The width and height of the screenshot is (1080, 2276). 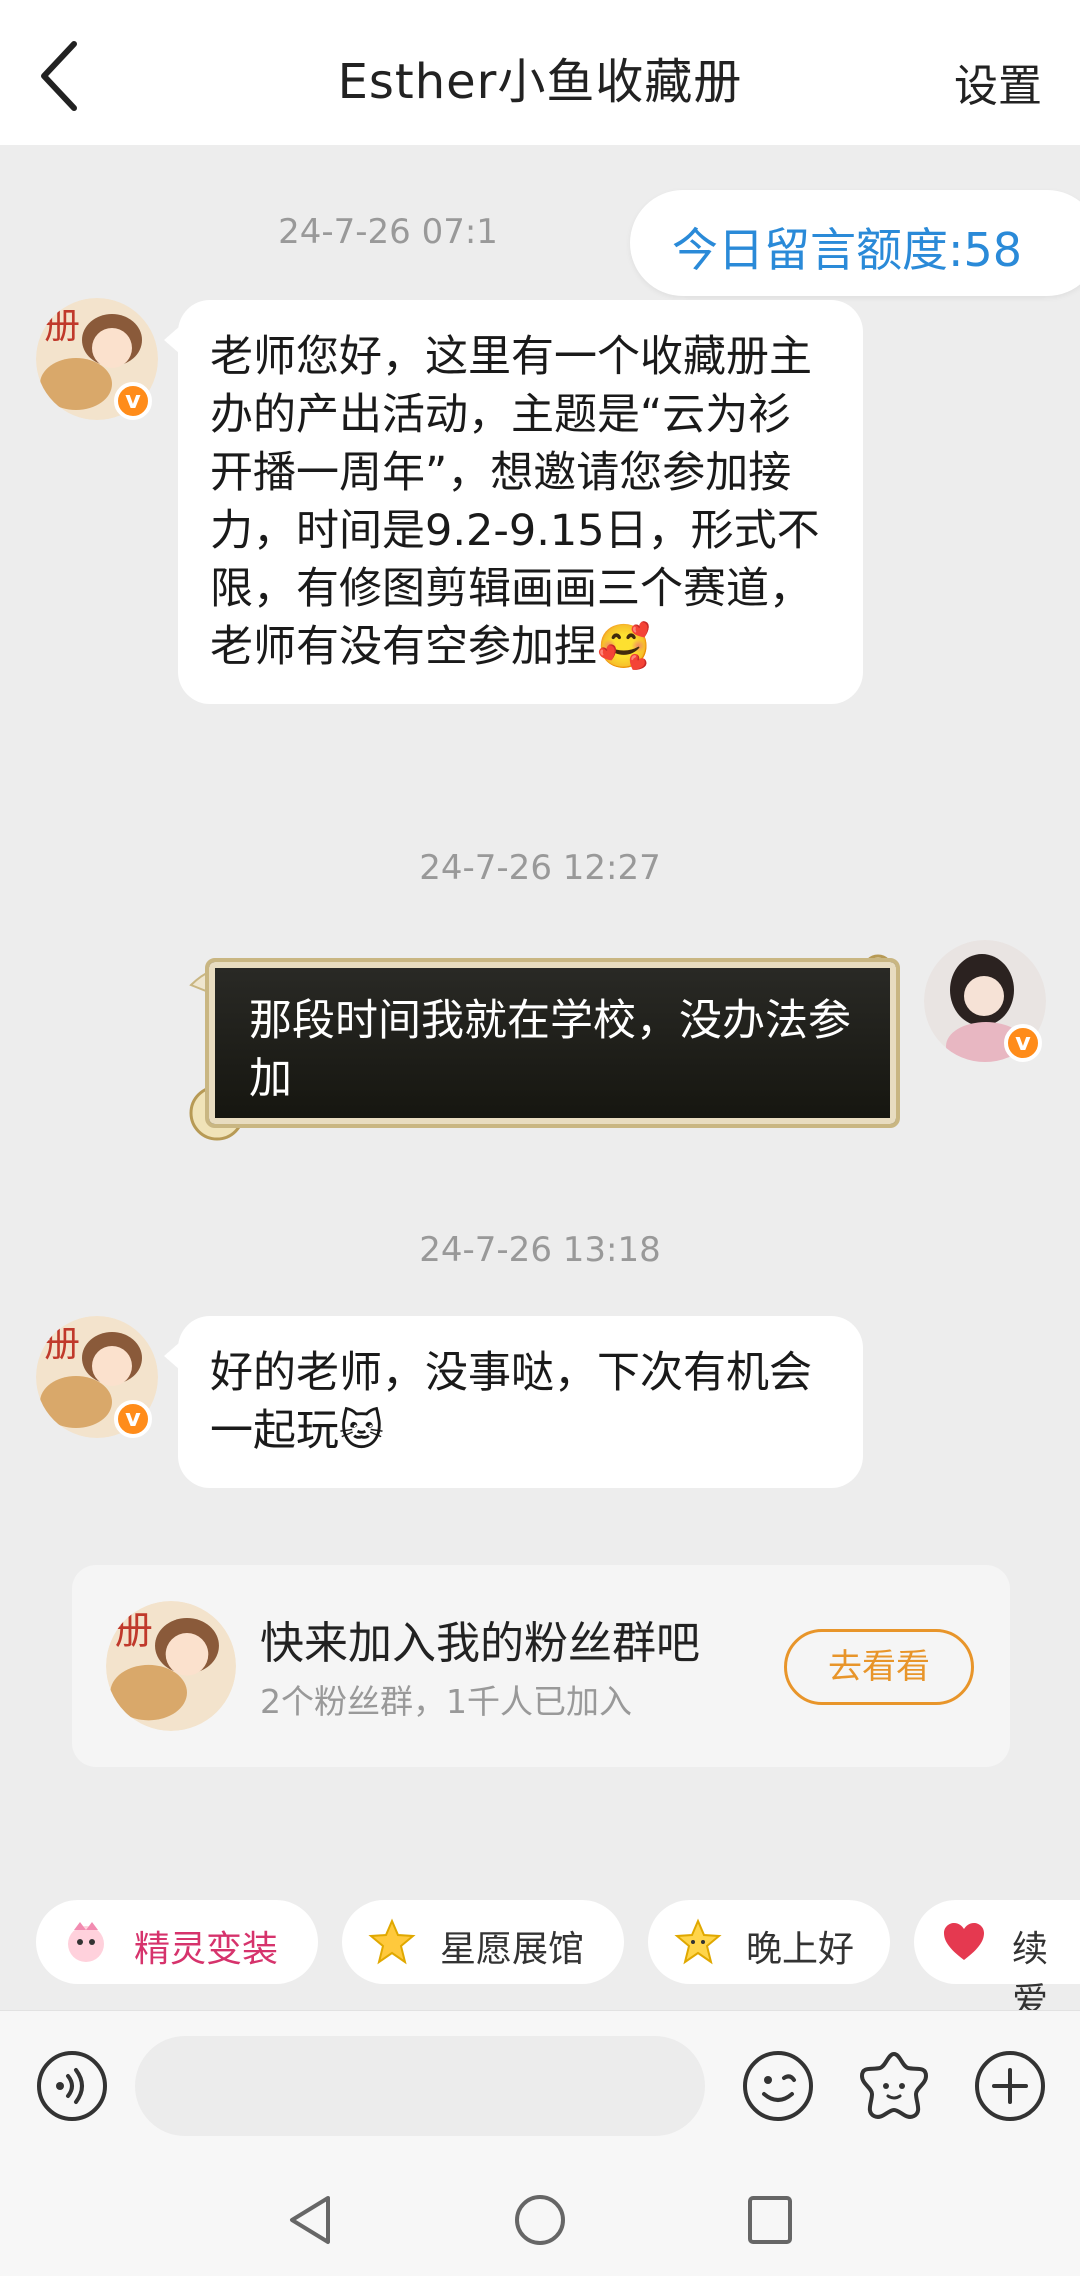 What do you see at coordinates (72, 2086) in the screenshot?
I see `voice-icon` at bounding box center [72, 2086].